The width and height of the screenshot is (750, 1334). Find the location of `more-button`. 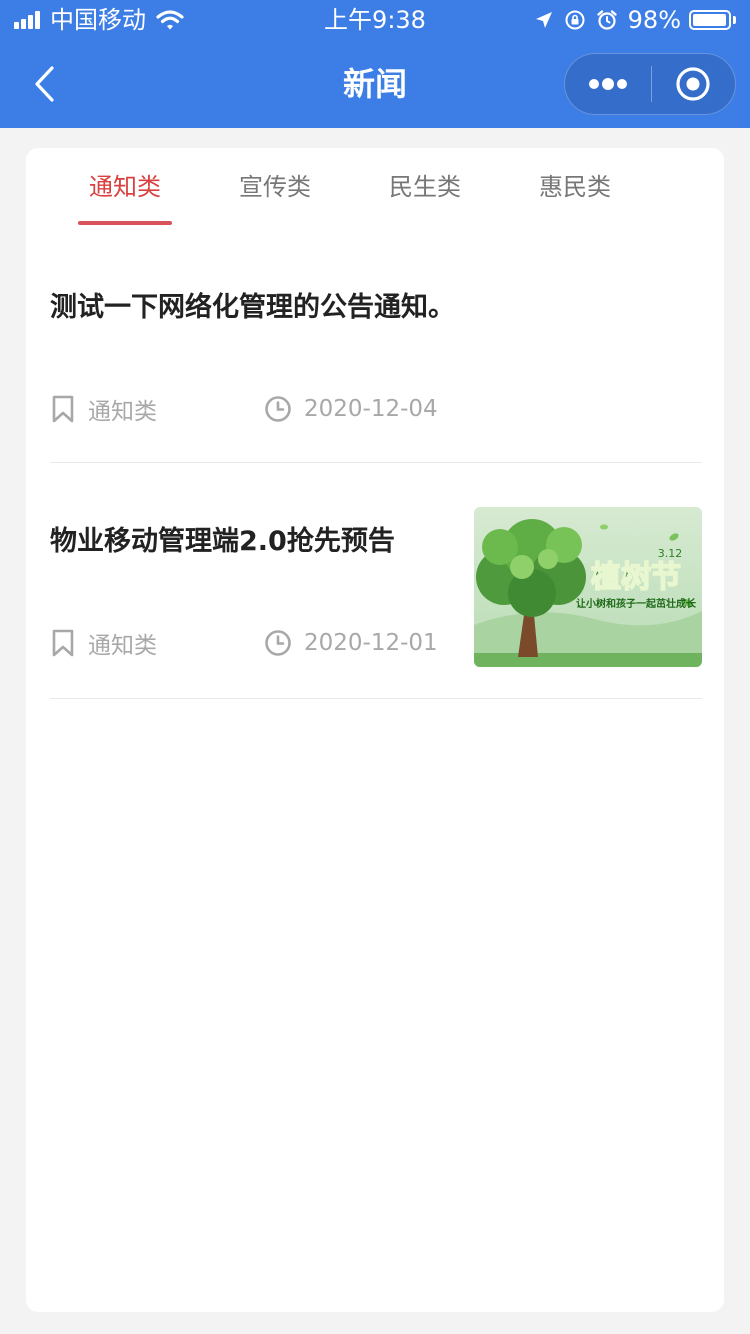

more-button is located at coordinates (608, 84).